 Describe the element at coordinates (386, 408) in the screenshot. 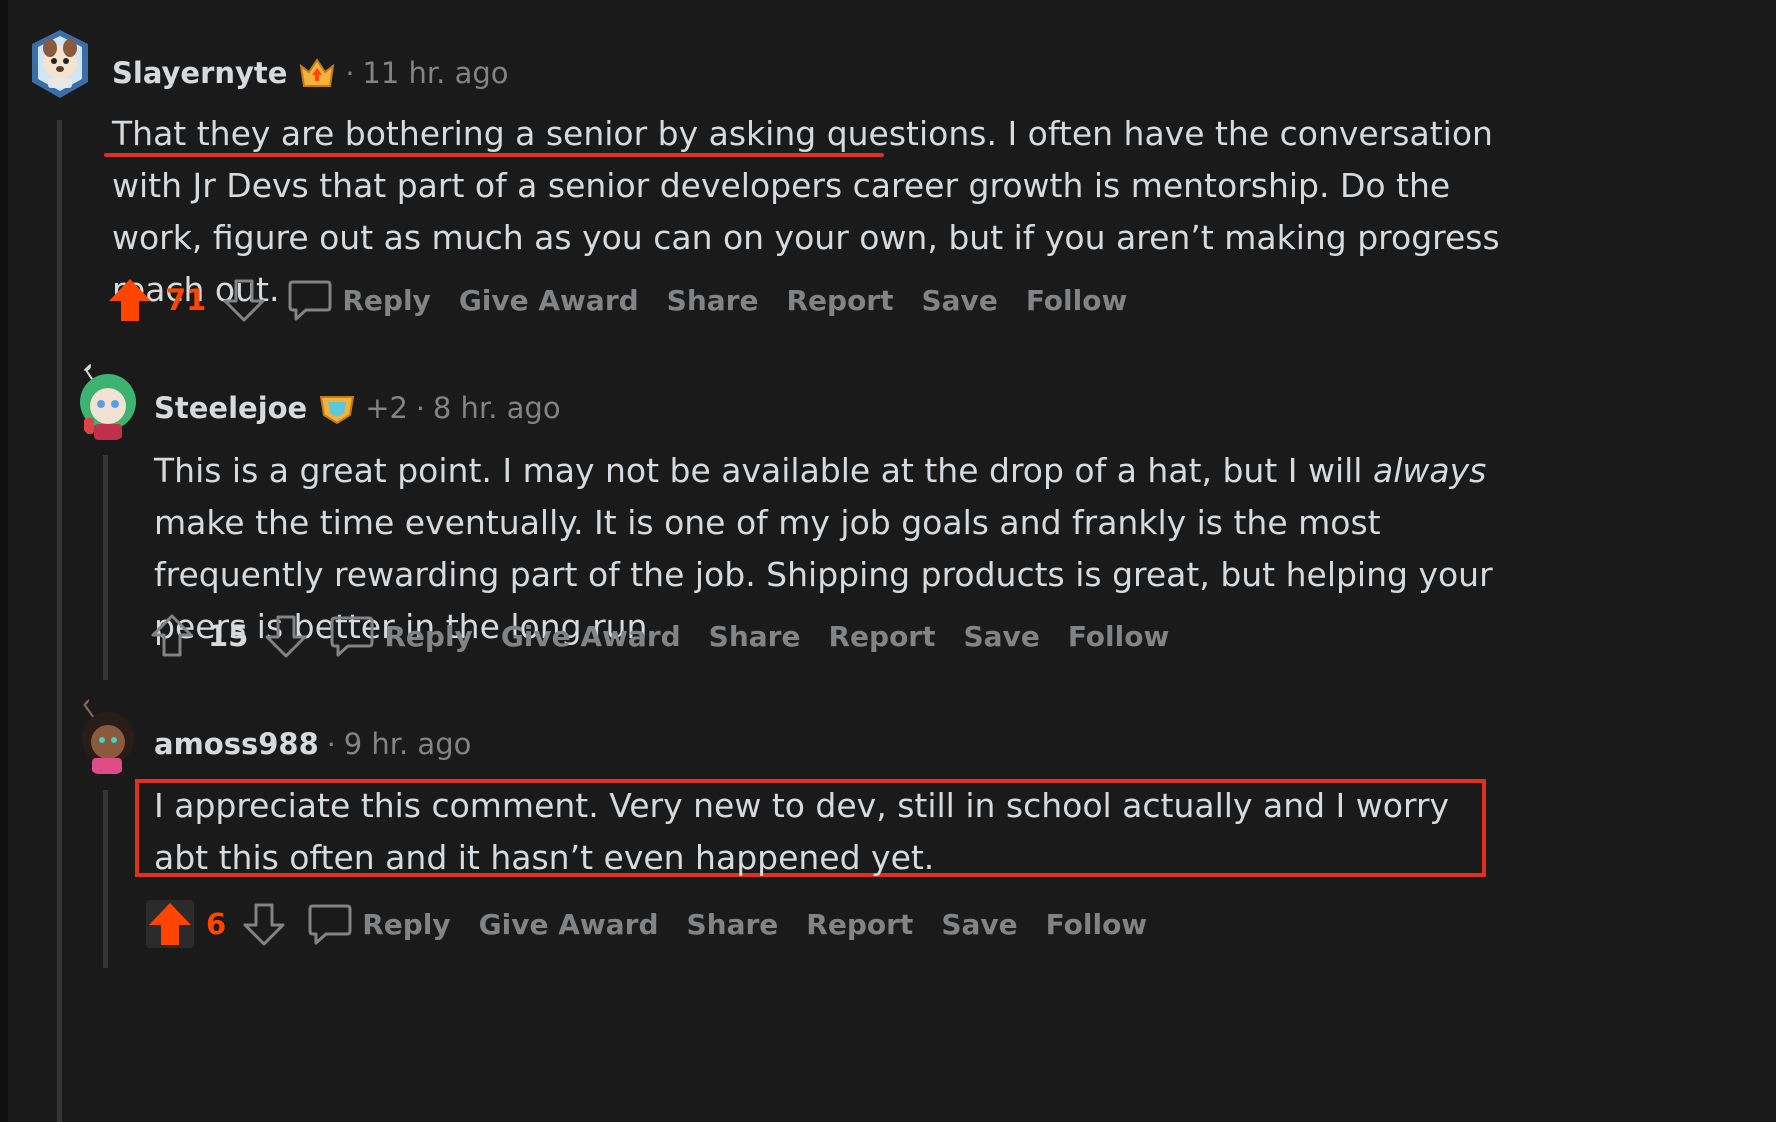

I see `extra-awards-count: +2` at that location.